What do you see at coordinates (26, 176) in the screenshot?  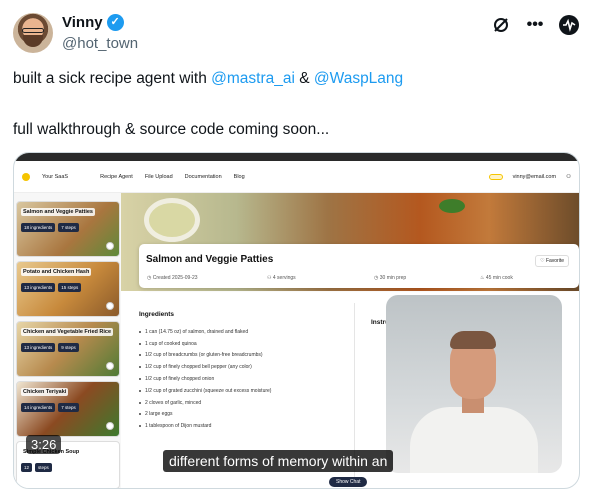 I see `app-logo-icon` at bounding box center [26, 176].